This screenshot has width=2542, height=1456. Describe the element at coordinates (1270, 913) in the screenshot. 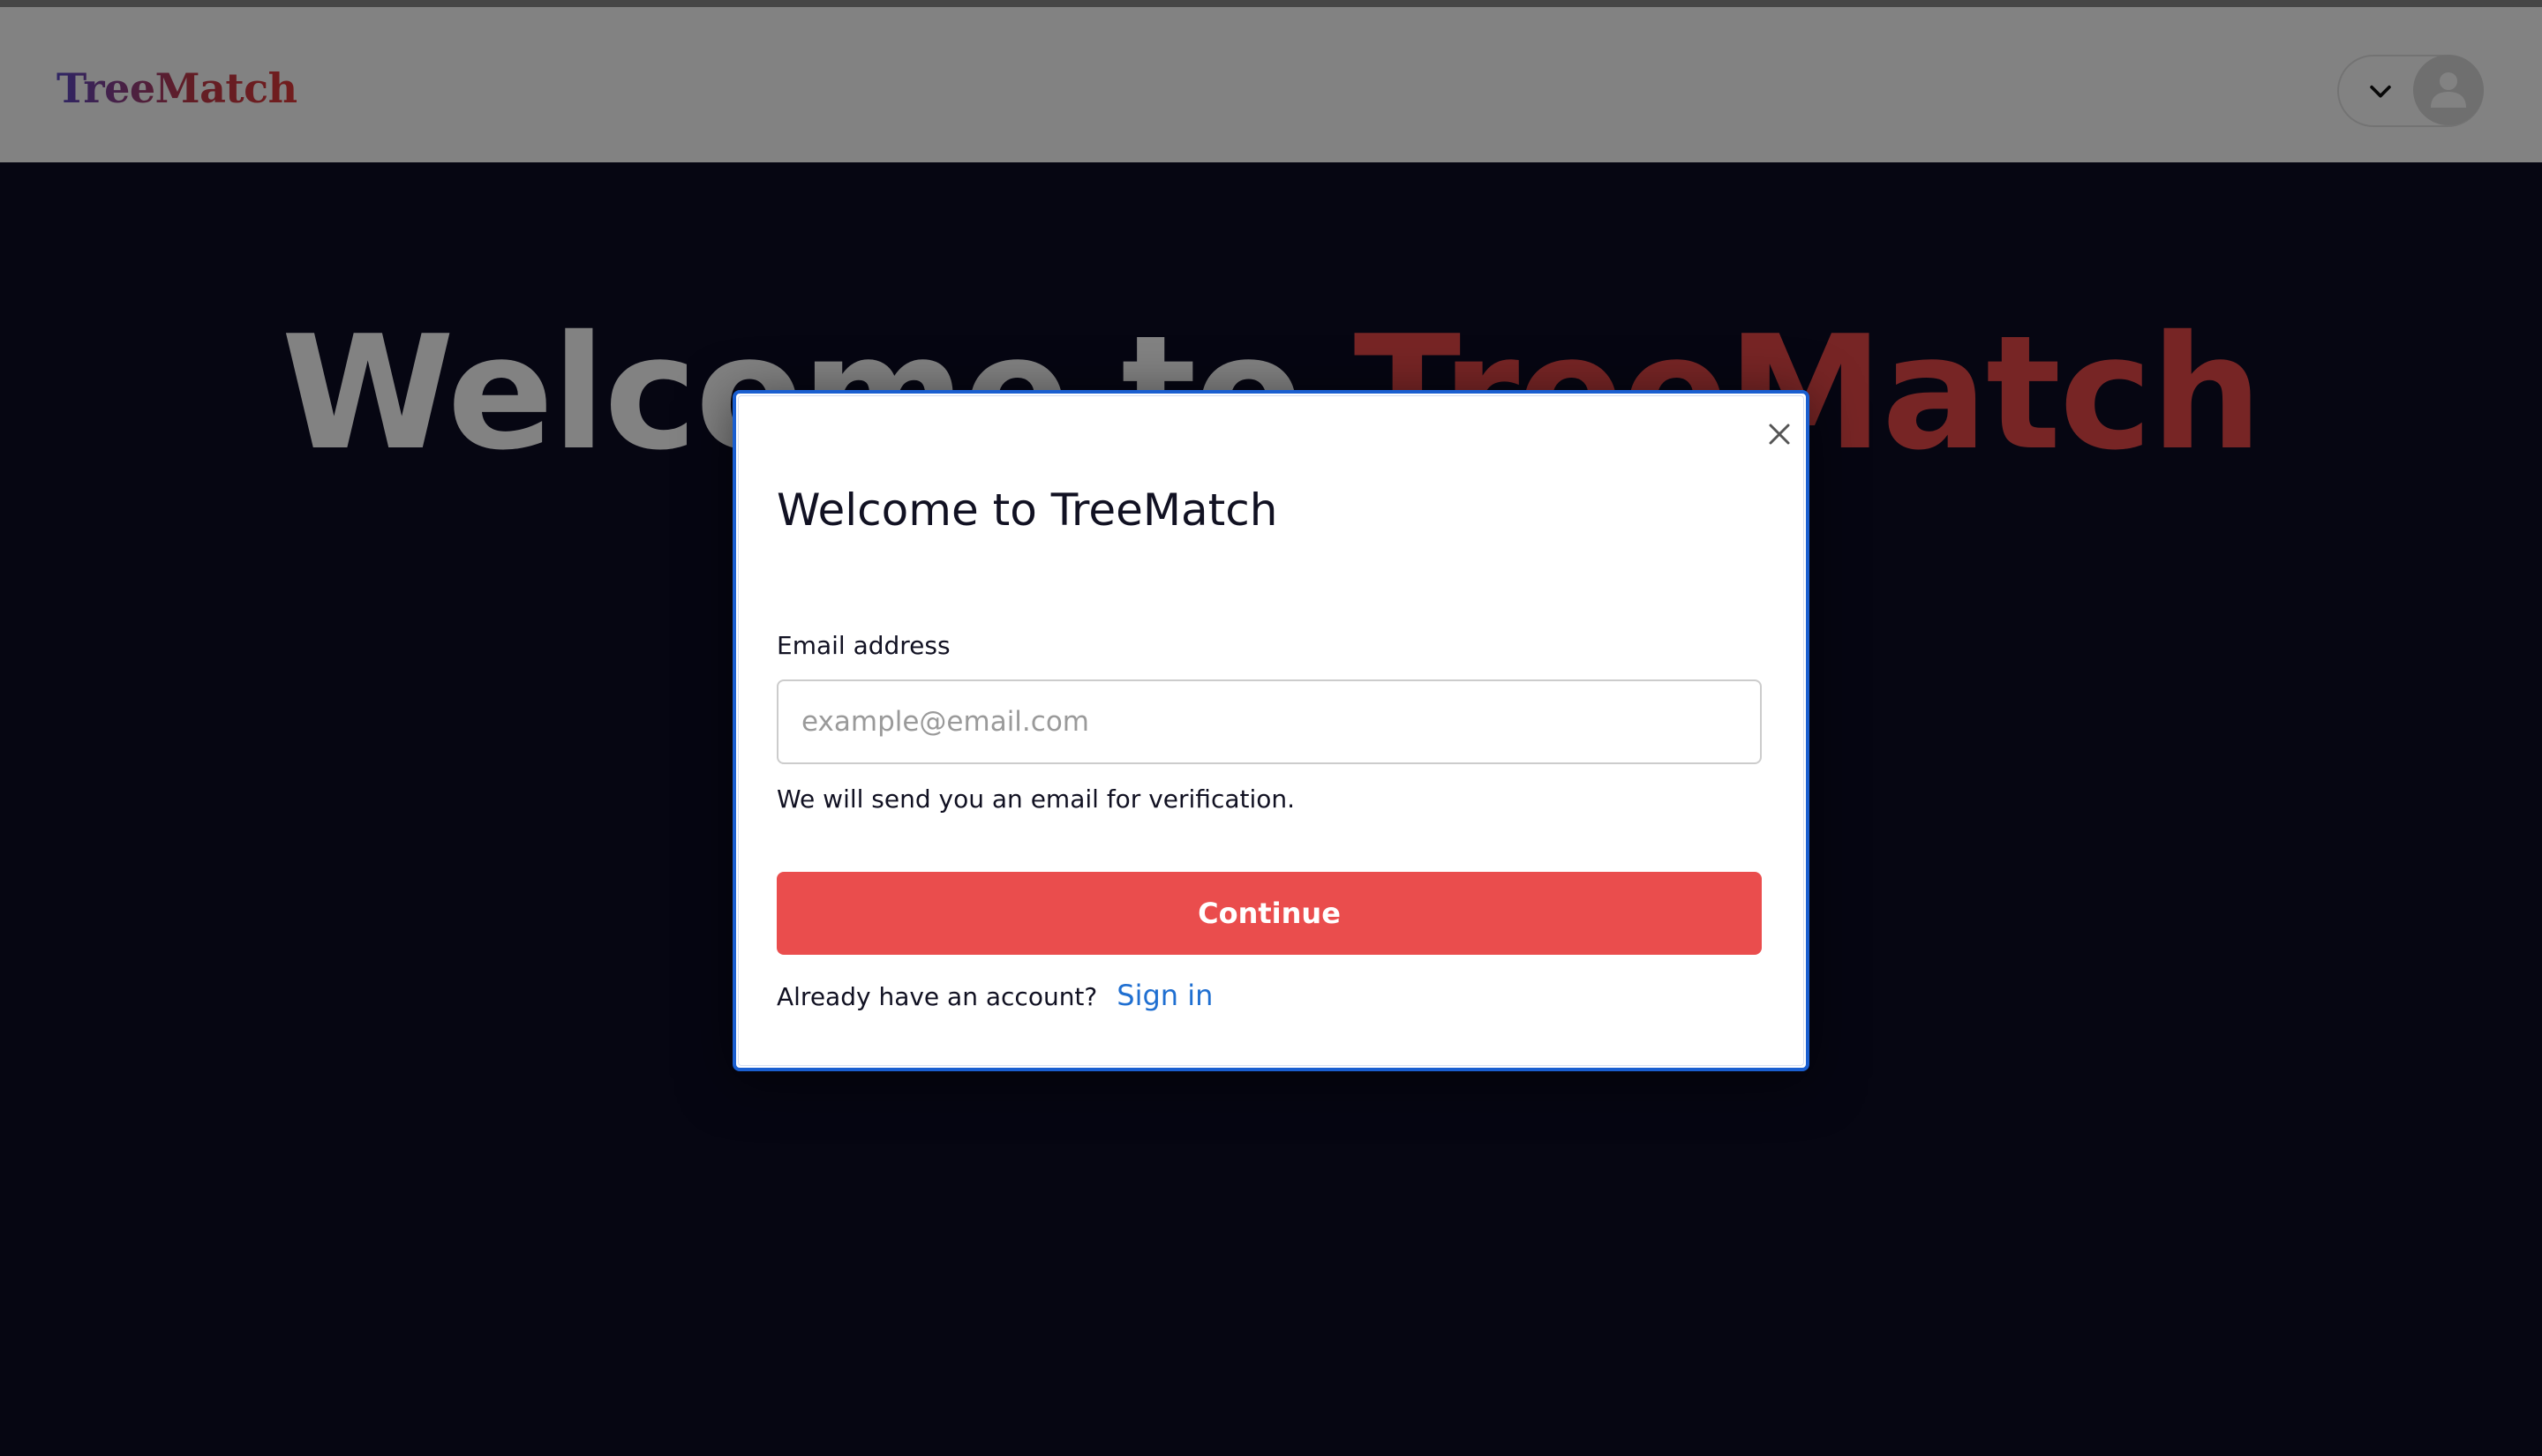

I see `continue-button: Continue` at that location.